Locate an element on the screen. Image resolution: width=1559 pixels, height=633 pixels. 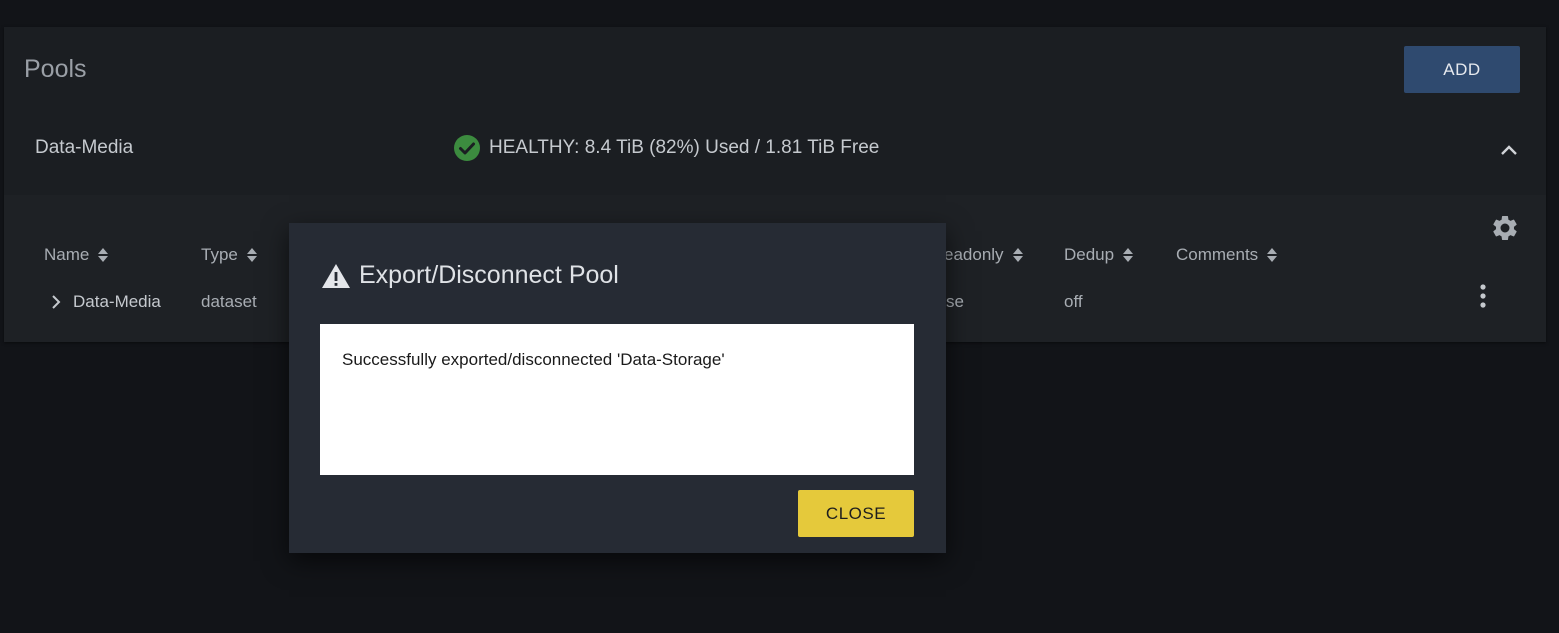
check-circle-icon is located at coordinates (467, 148).